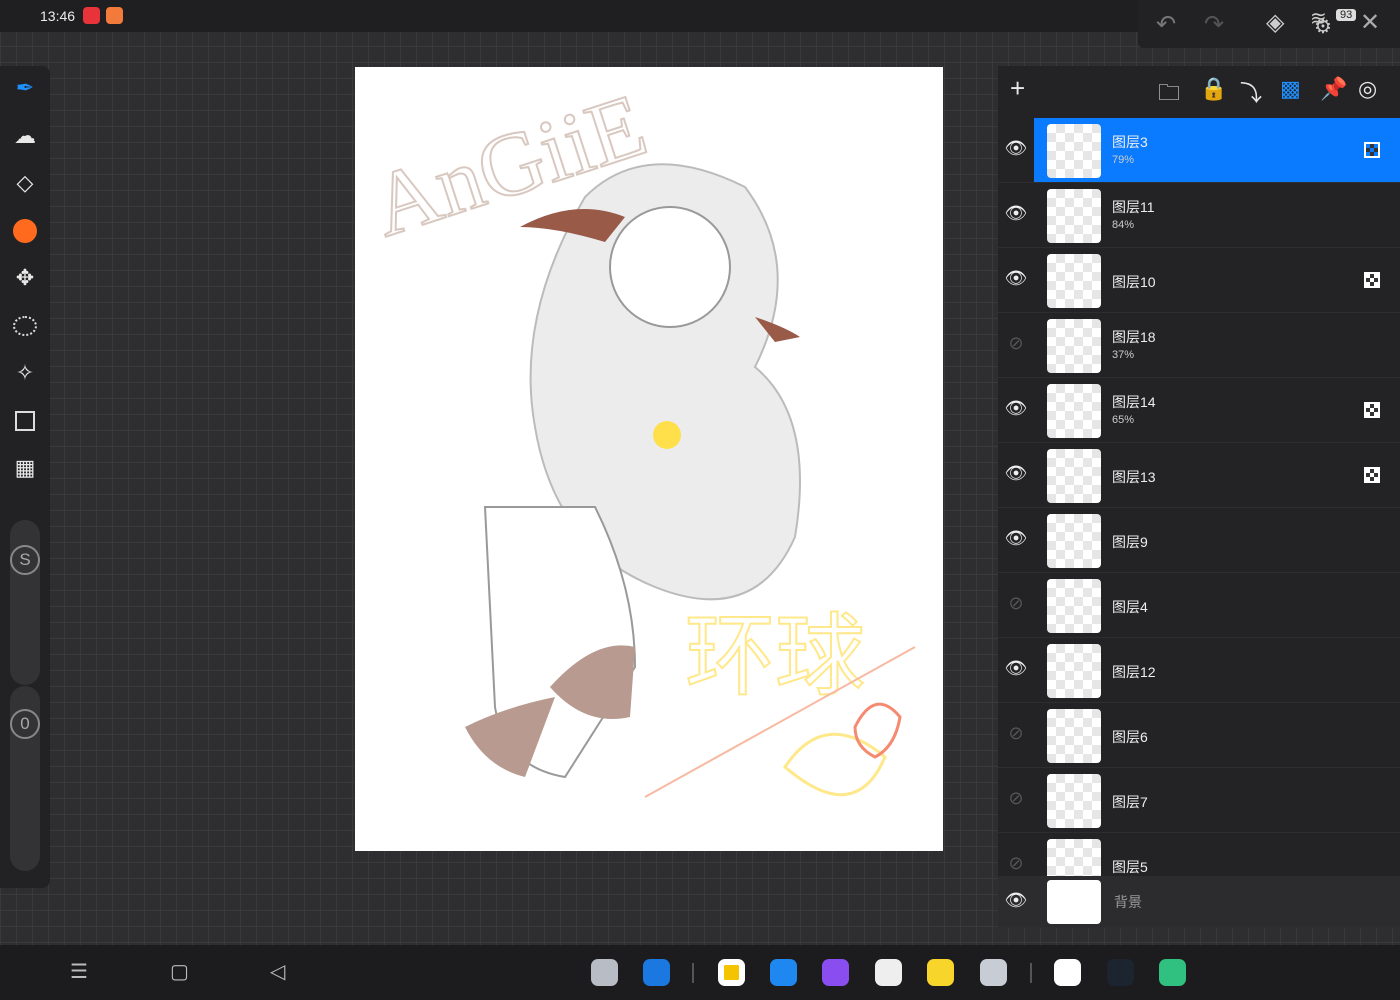  I want to click on brush-size-knob: S, so click(25, 560).